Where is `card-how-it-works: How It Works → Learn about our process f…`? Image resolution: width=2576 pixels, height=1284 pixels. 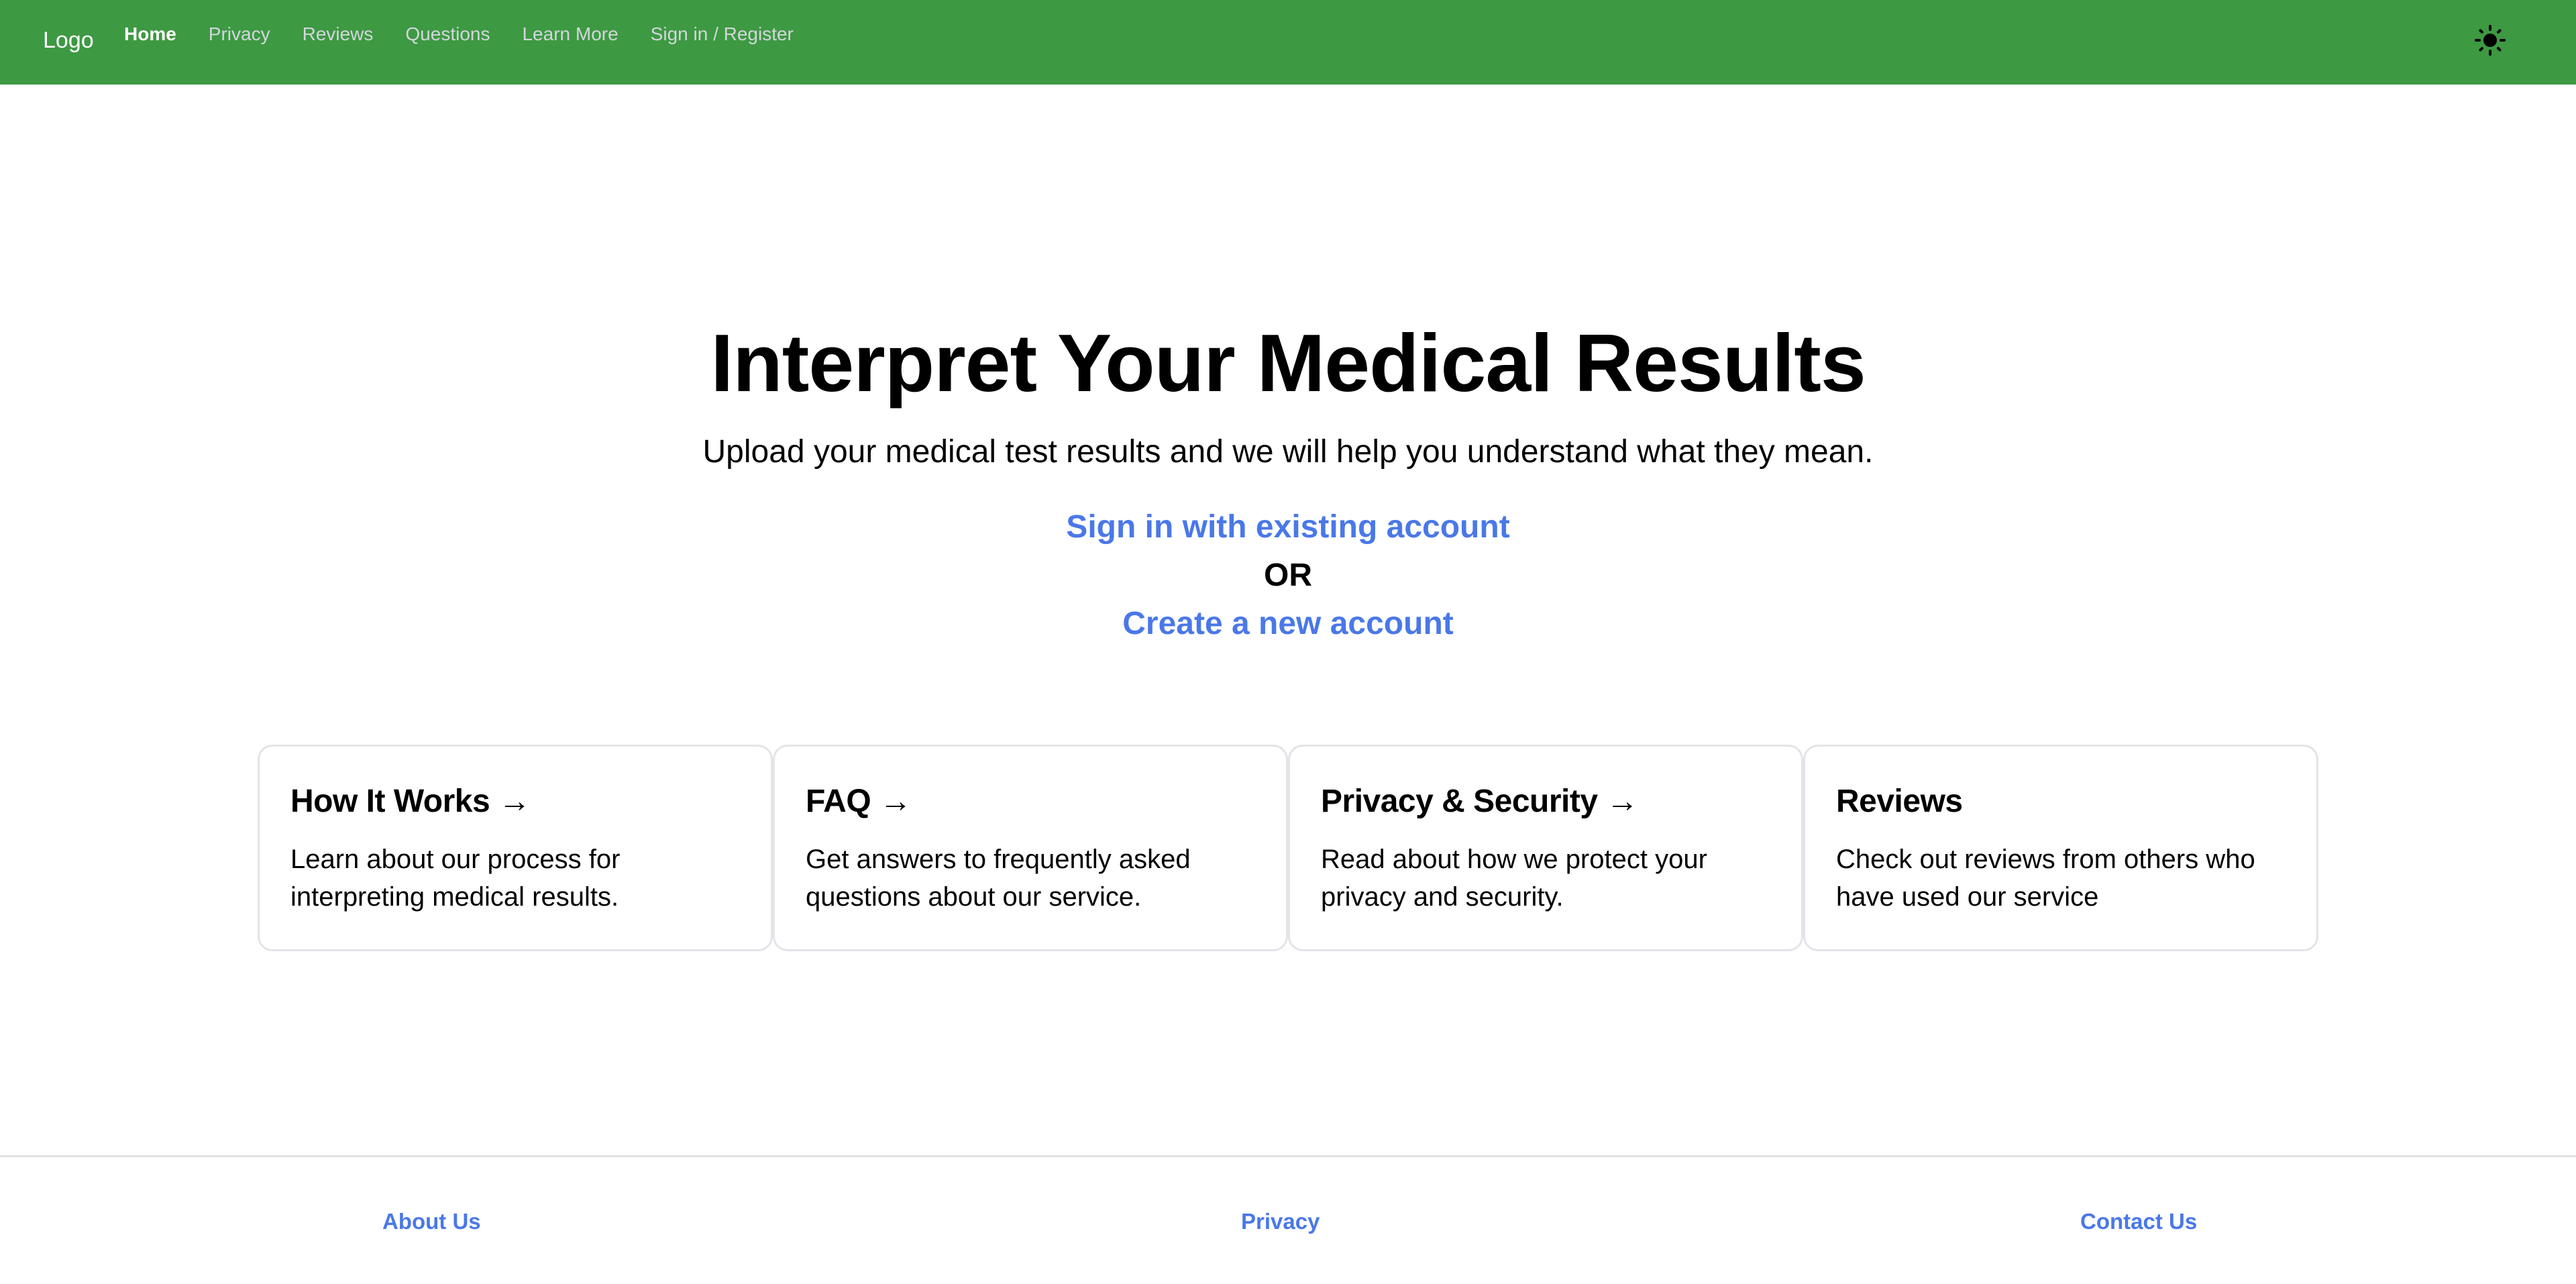
card-how-it-works: How It Works → Learn about our process f… is located at coordinates (515, 848).